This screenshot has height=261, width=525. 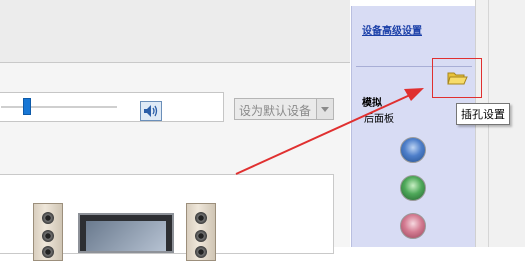 I want to click on jack-settings-button, so click(x=457, y=78).